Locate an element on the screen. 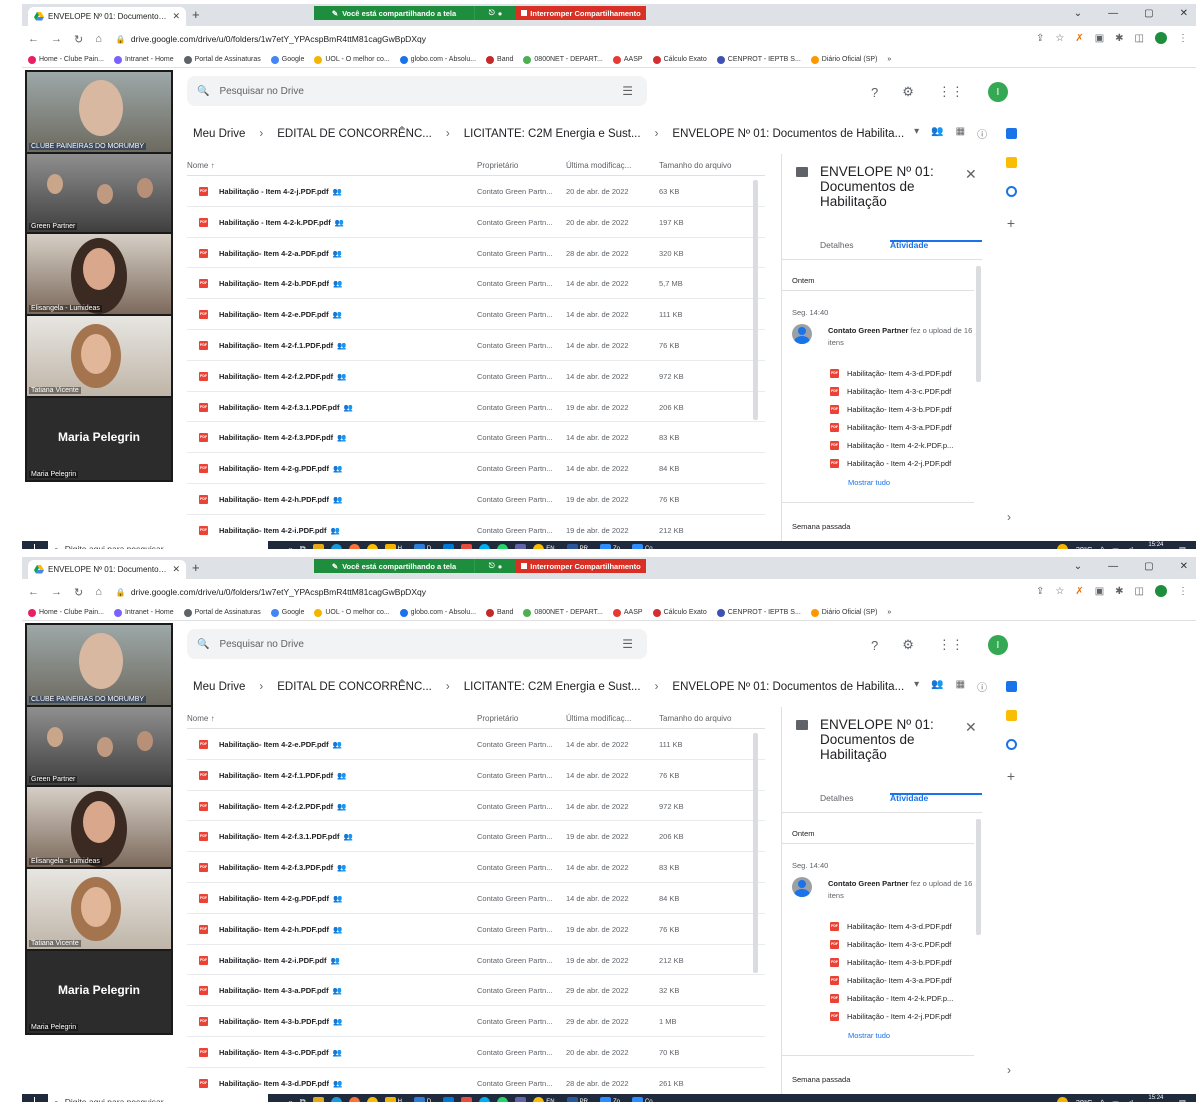  back-icon: ← is located at coordinates (33, 592).